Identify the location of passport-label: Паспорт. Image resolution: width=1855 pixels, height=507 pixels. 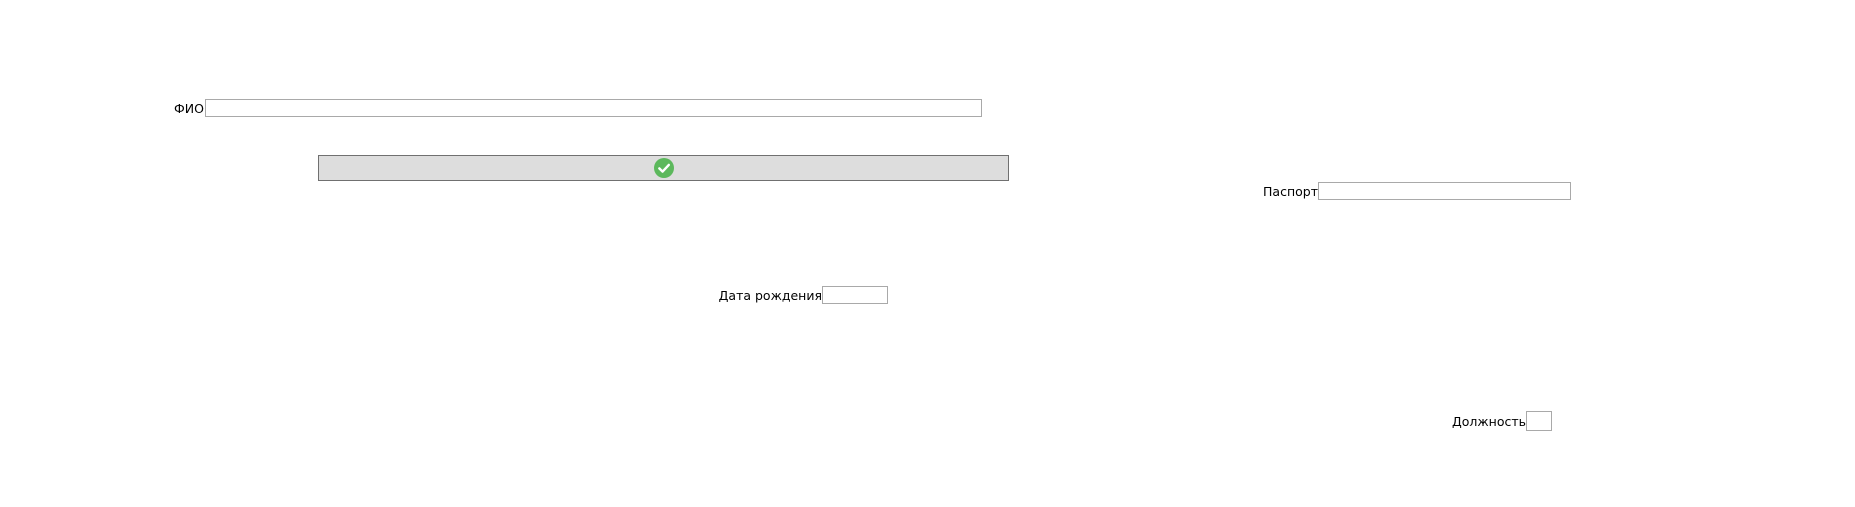
(1290, 191).